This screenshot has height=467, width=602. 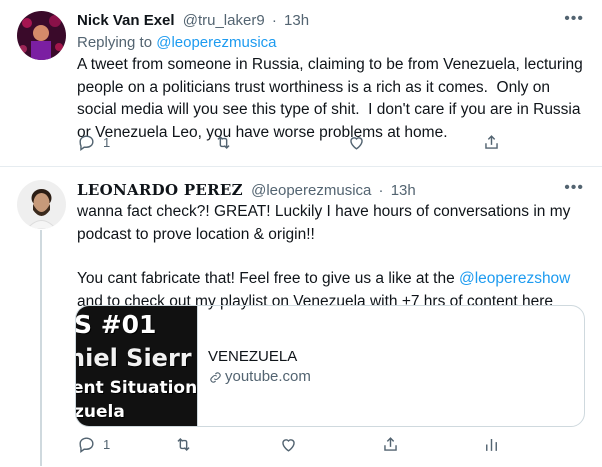 What do you see at coordinates (331, 43) in the screenshot?
I see `replying-to: Replying to @leoperezmusica` at bounding box center [331, 43].